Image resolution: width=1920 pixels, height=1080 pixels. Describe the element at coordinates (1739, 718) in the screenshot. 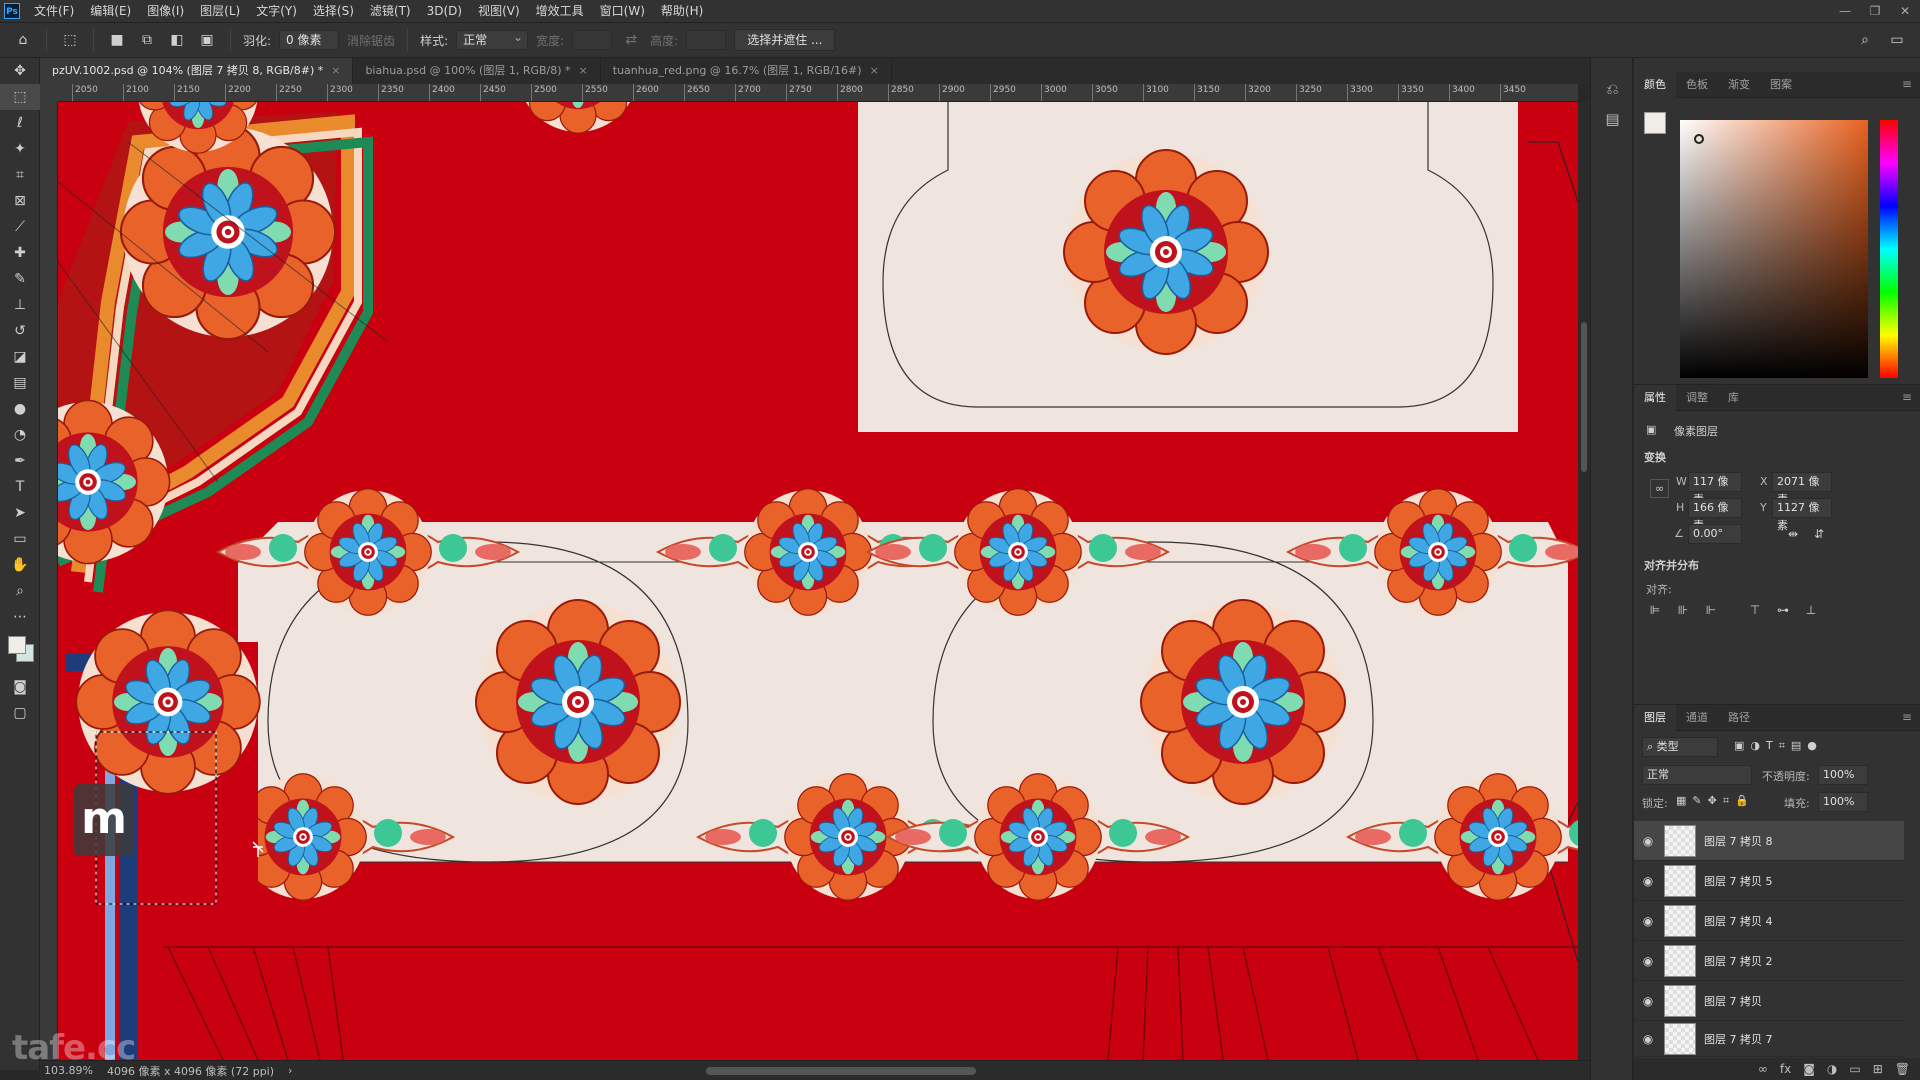

I see `tab-paths: 路径` at that location.